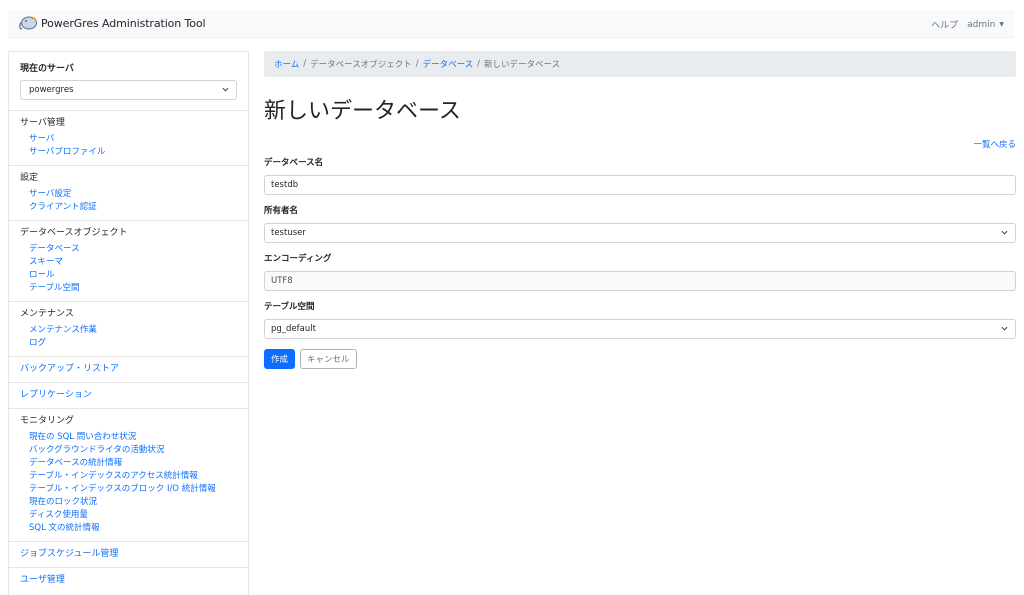 The image size is (1024, 595). I want to click on sidebar-item-current-sql: 現在の SQL 問い合わせ状況, so click(128, 437).